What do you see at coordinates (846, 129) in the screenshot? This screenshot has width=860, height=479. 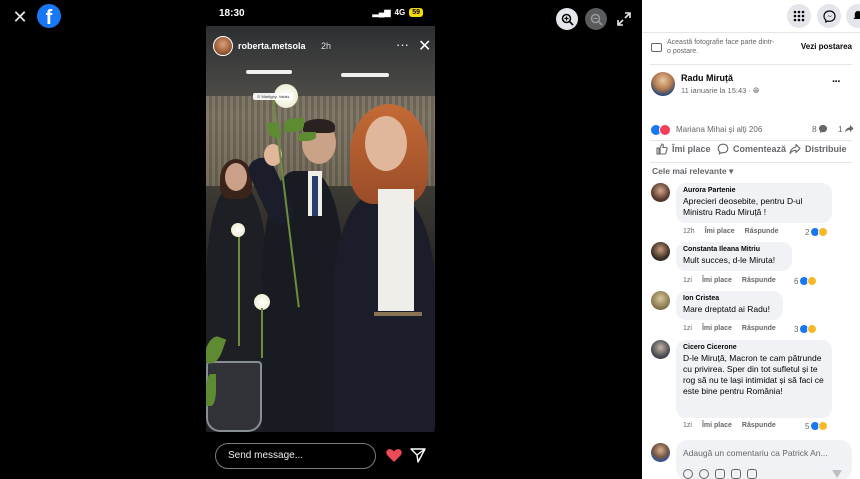 I see `share-count: 1` at bounding box center [846, 129].